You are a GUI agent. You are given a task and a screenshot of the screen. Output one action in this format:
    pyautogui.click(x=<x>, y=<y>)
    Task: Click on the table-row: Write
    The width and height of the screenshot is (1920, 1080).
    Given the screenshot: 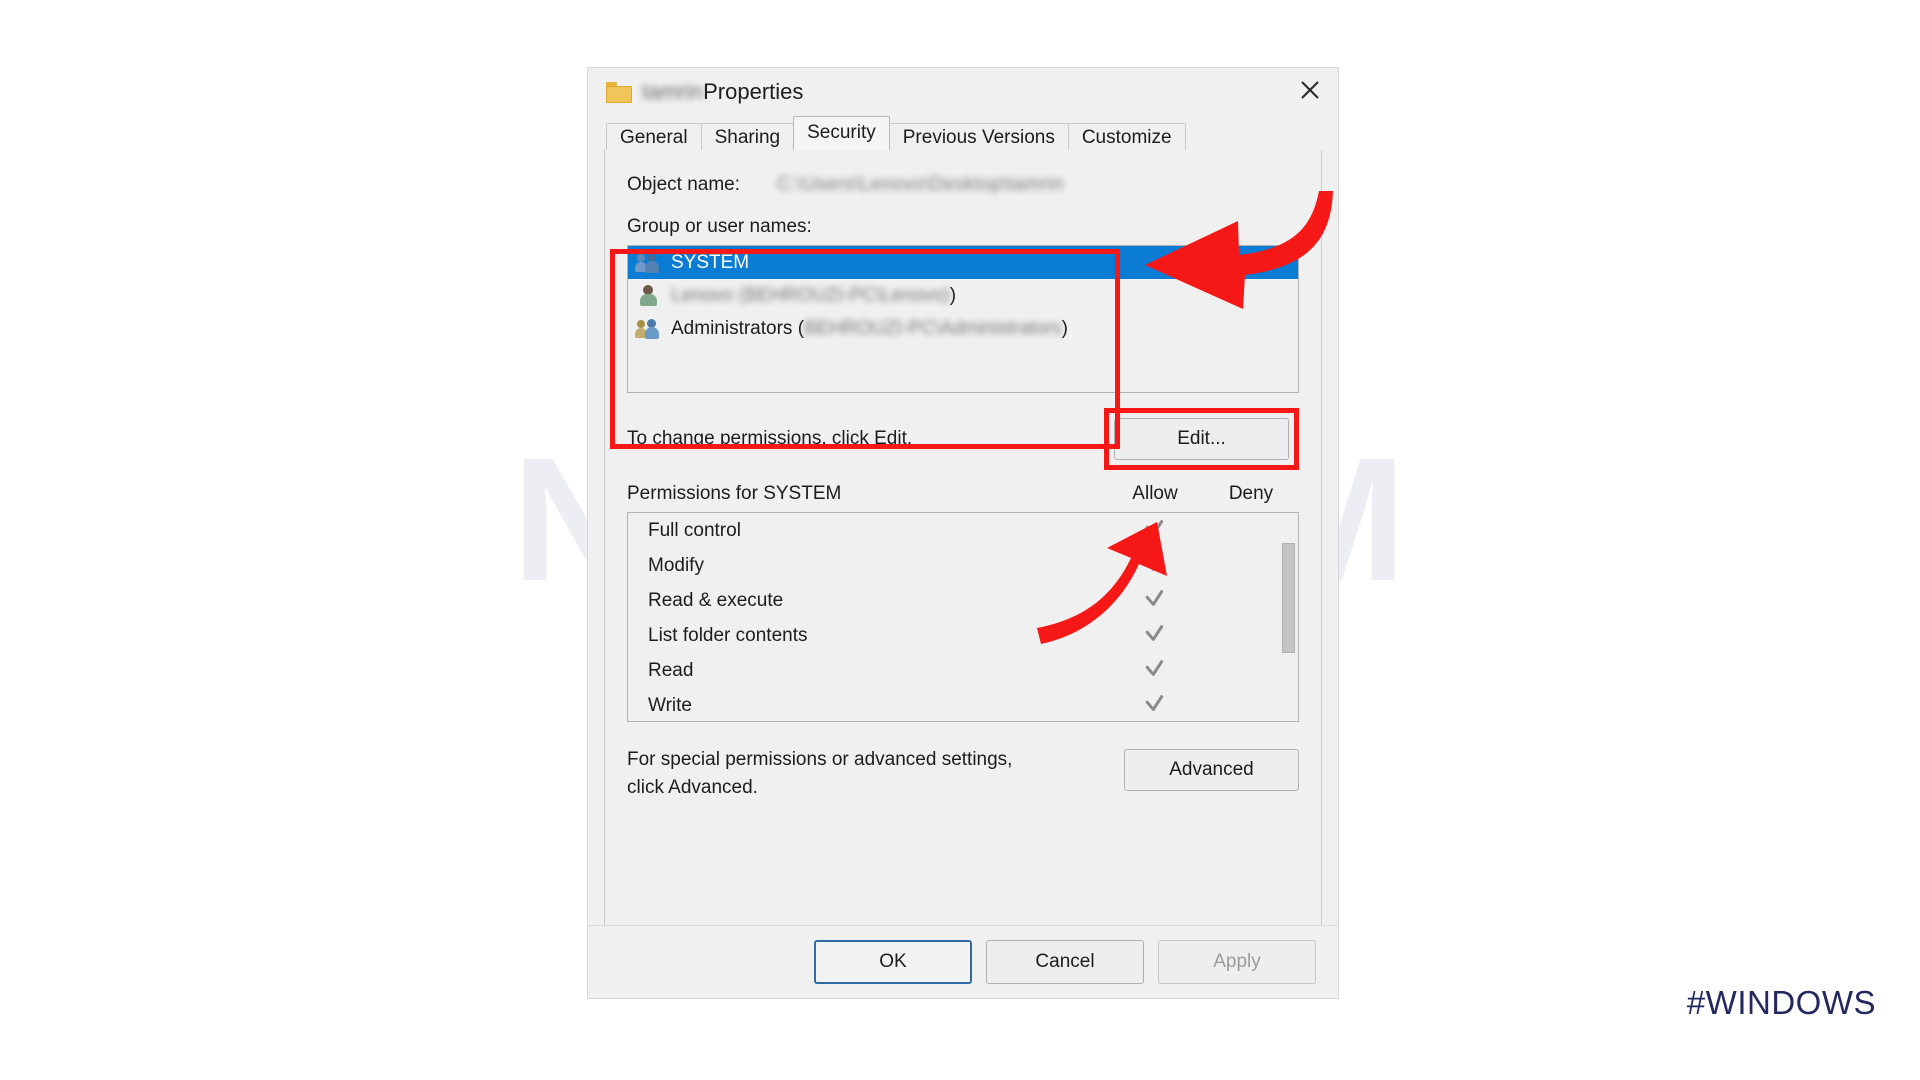 What is the action you would take?
    pyautogui.click(x=963, y=704)
    